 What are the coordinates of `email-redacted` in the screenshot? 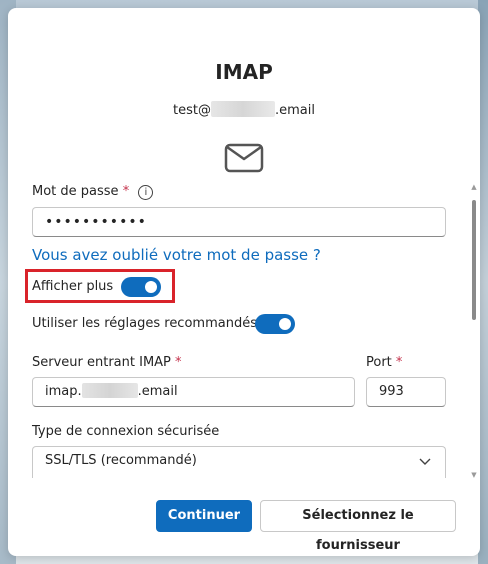 It's located at (242, 109).